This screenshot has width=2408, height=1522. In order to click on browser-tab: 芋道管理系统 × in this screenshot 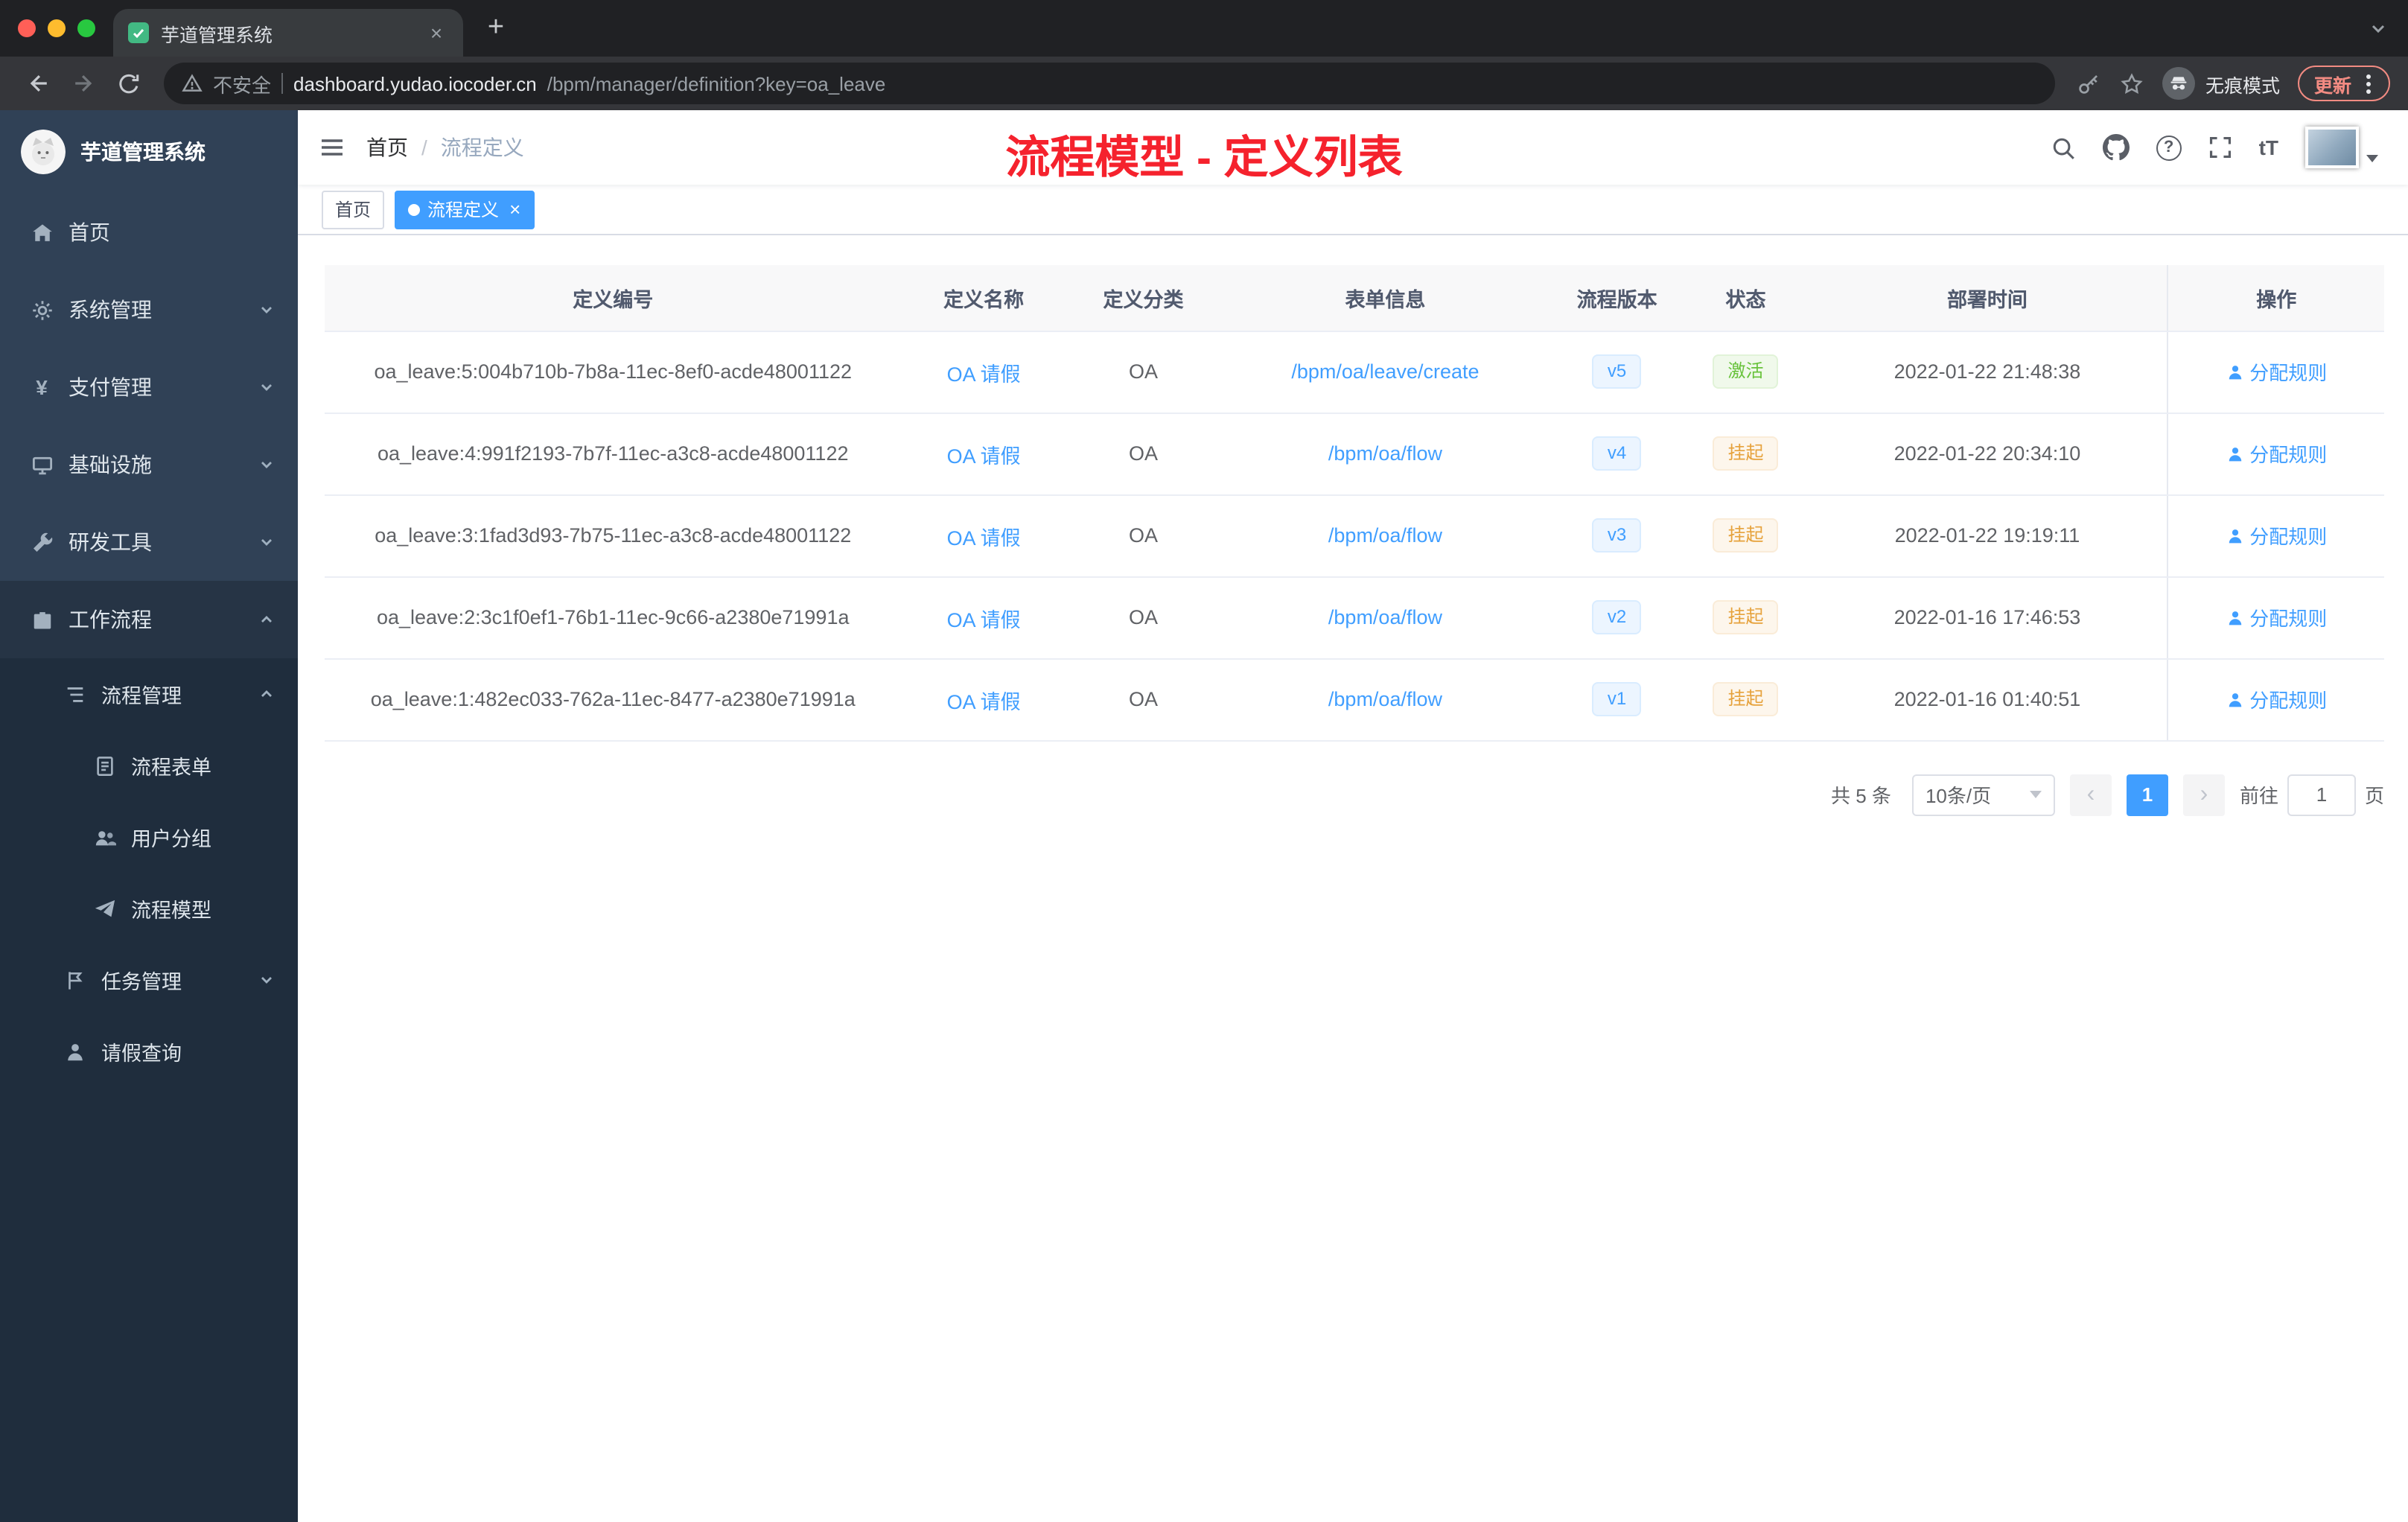, I will do `click(288, 33)`.